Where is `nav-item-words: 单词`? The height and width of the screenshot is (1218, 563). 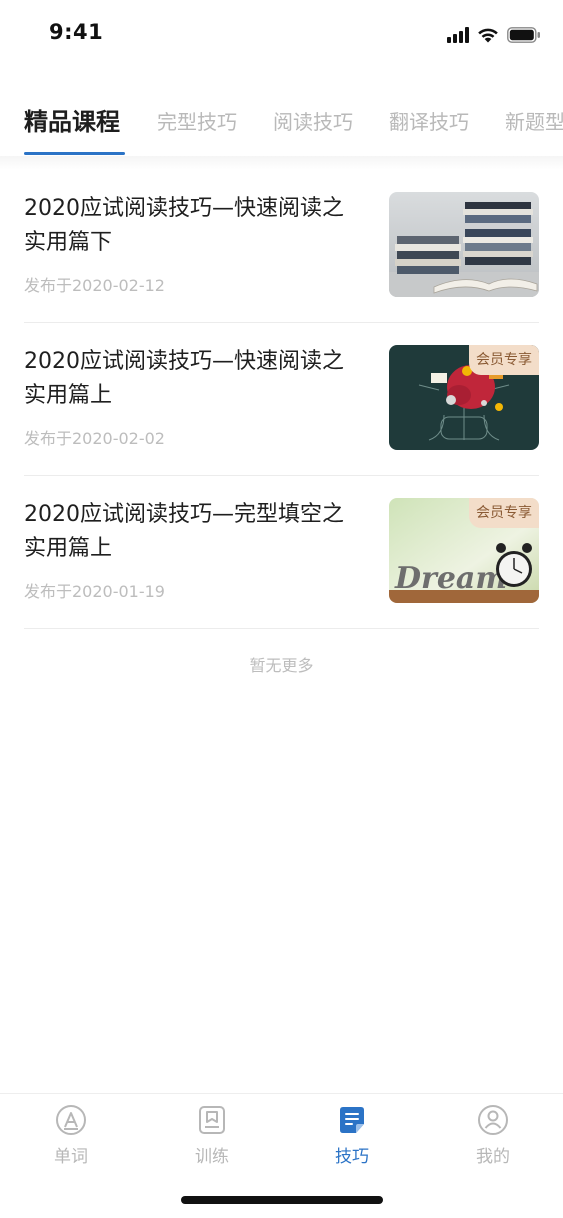 nav-item-words: 单词 is located at coordinates (71, 1135).